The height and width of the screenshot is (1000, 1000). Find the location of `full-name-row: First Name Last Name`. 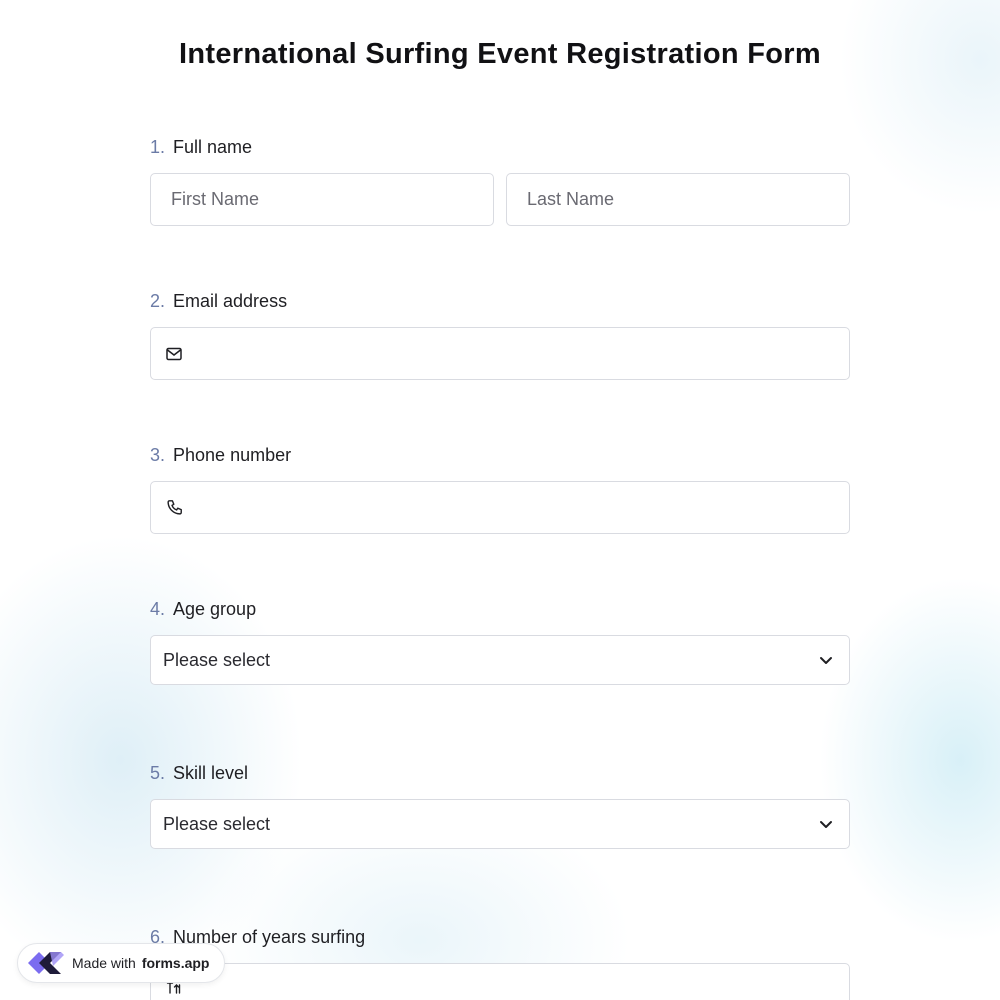

full-name-row: First Name Last Name is located at coordinates (500, 199).